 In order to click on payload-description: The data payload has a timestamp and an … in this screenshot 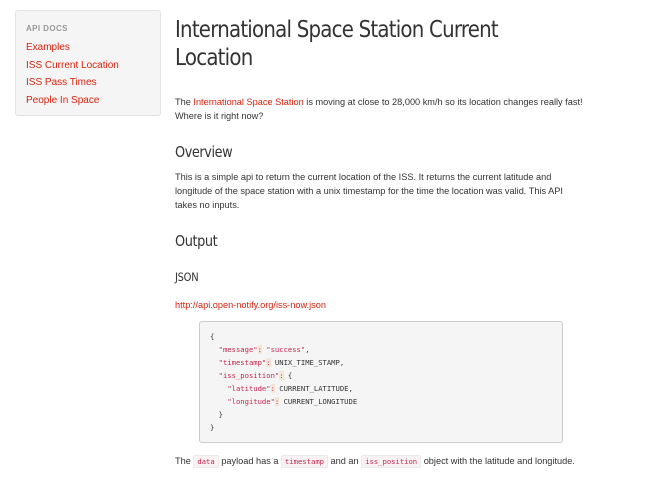, I will do `click(395, 461)`.